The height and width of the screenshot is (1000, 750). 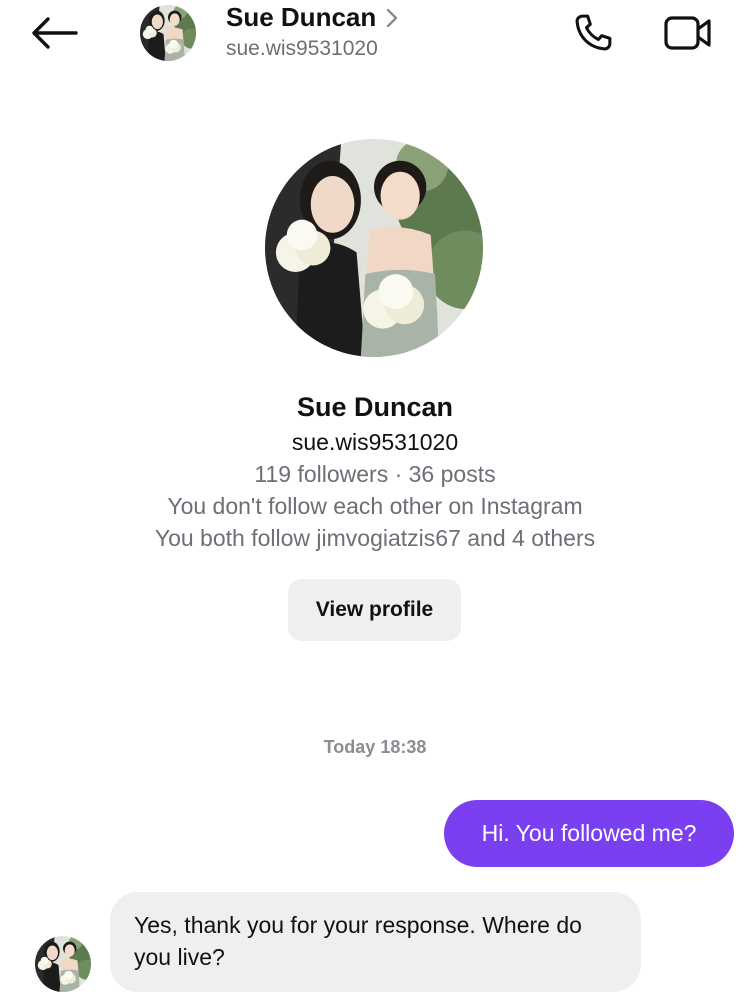 I want to click on contact-name-link: Sue Duncan, so click(x=312, y=17).